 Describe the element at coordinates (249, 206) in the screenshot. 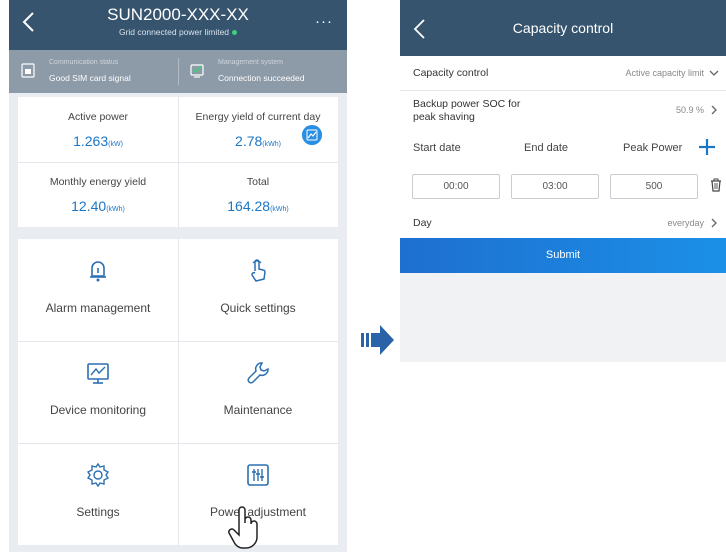

I see `stat-number: 164.28` at that location.